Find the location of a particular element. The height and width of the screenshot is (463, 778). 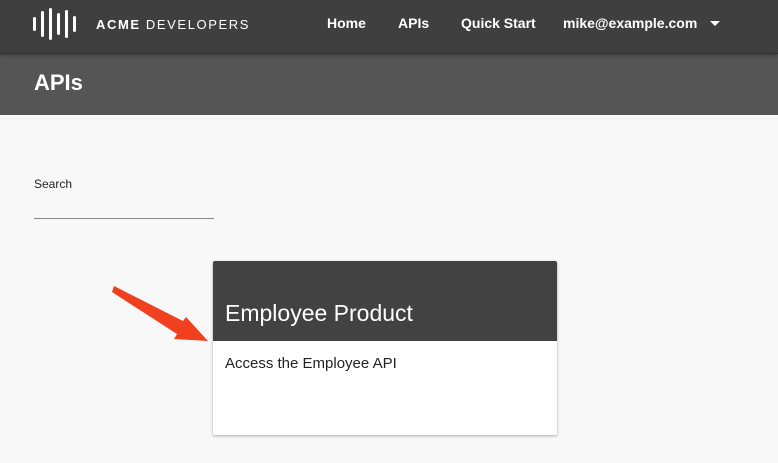

user-menu-button: mike@example.com is located at coordinates (642, 23).